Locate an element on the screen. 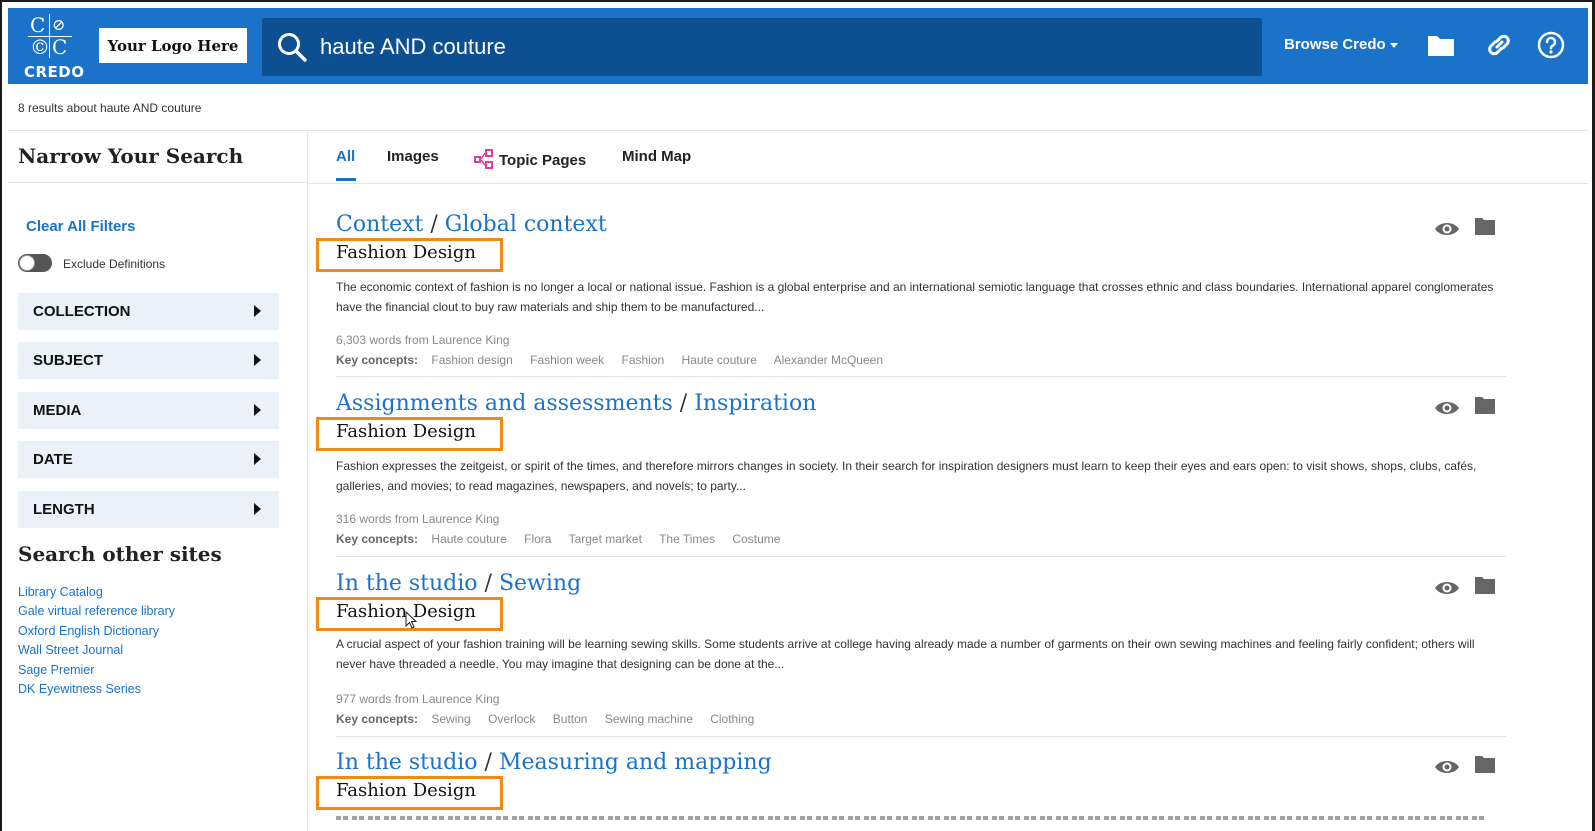  facet-date: DATE is located at coordinates (148, 459).